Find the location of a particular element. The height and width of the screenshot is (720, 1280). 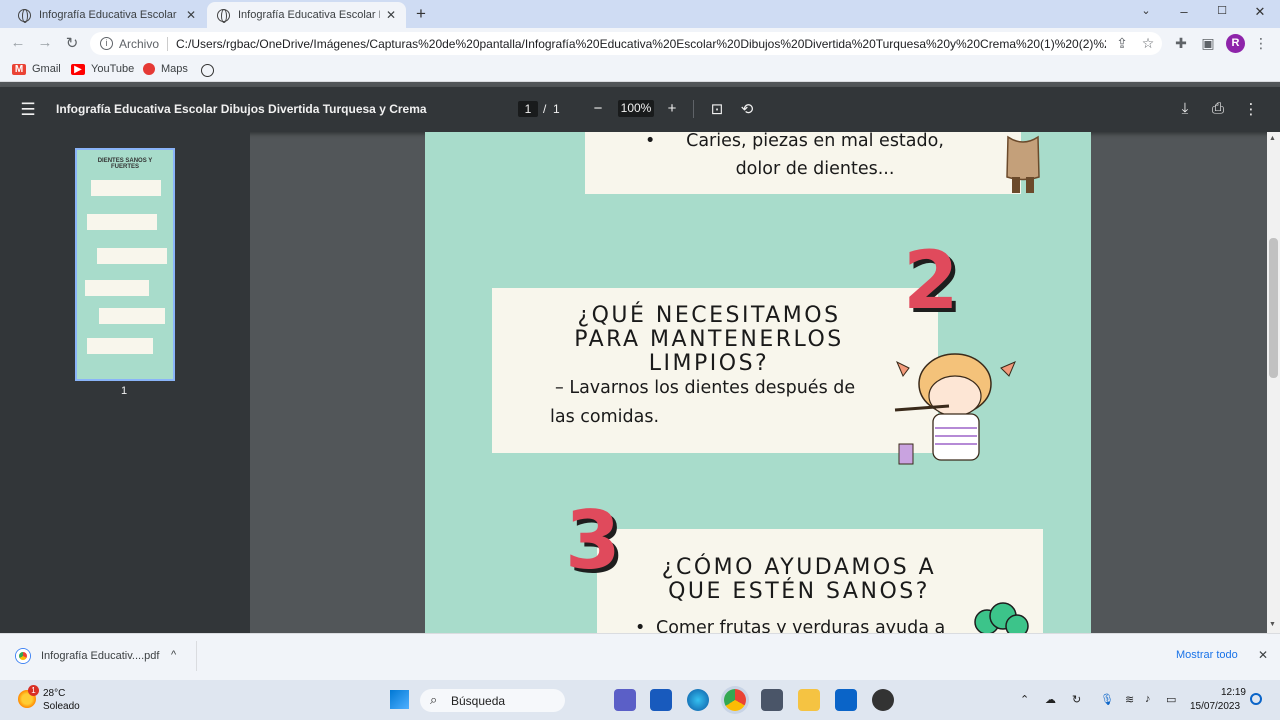

bookmark-gmail: M Gmail is located at coordinates (36, 69).